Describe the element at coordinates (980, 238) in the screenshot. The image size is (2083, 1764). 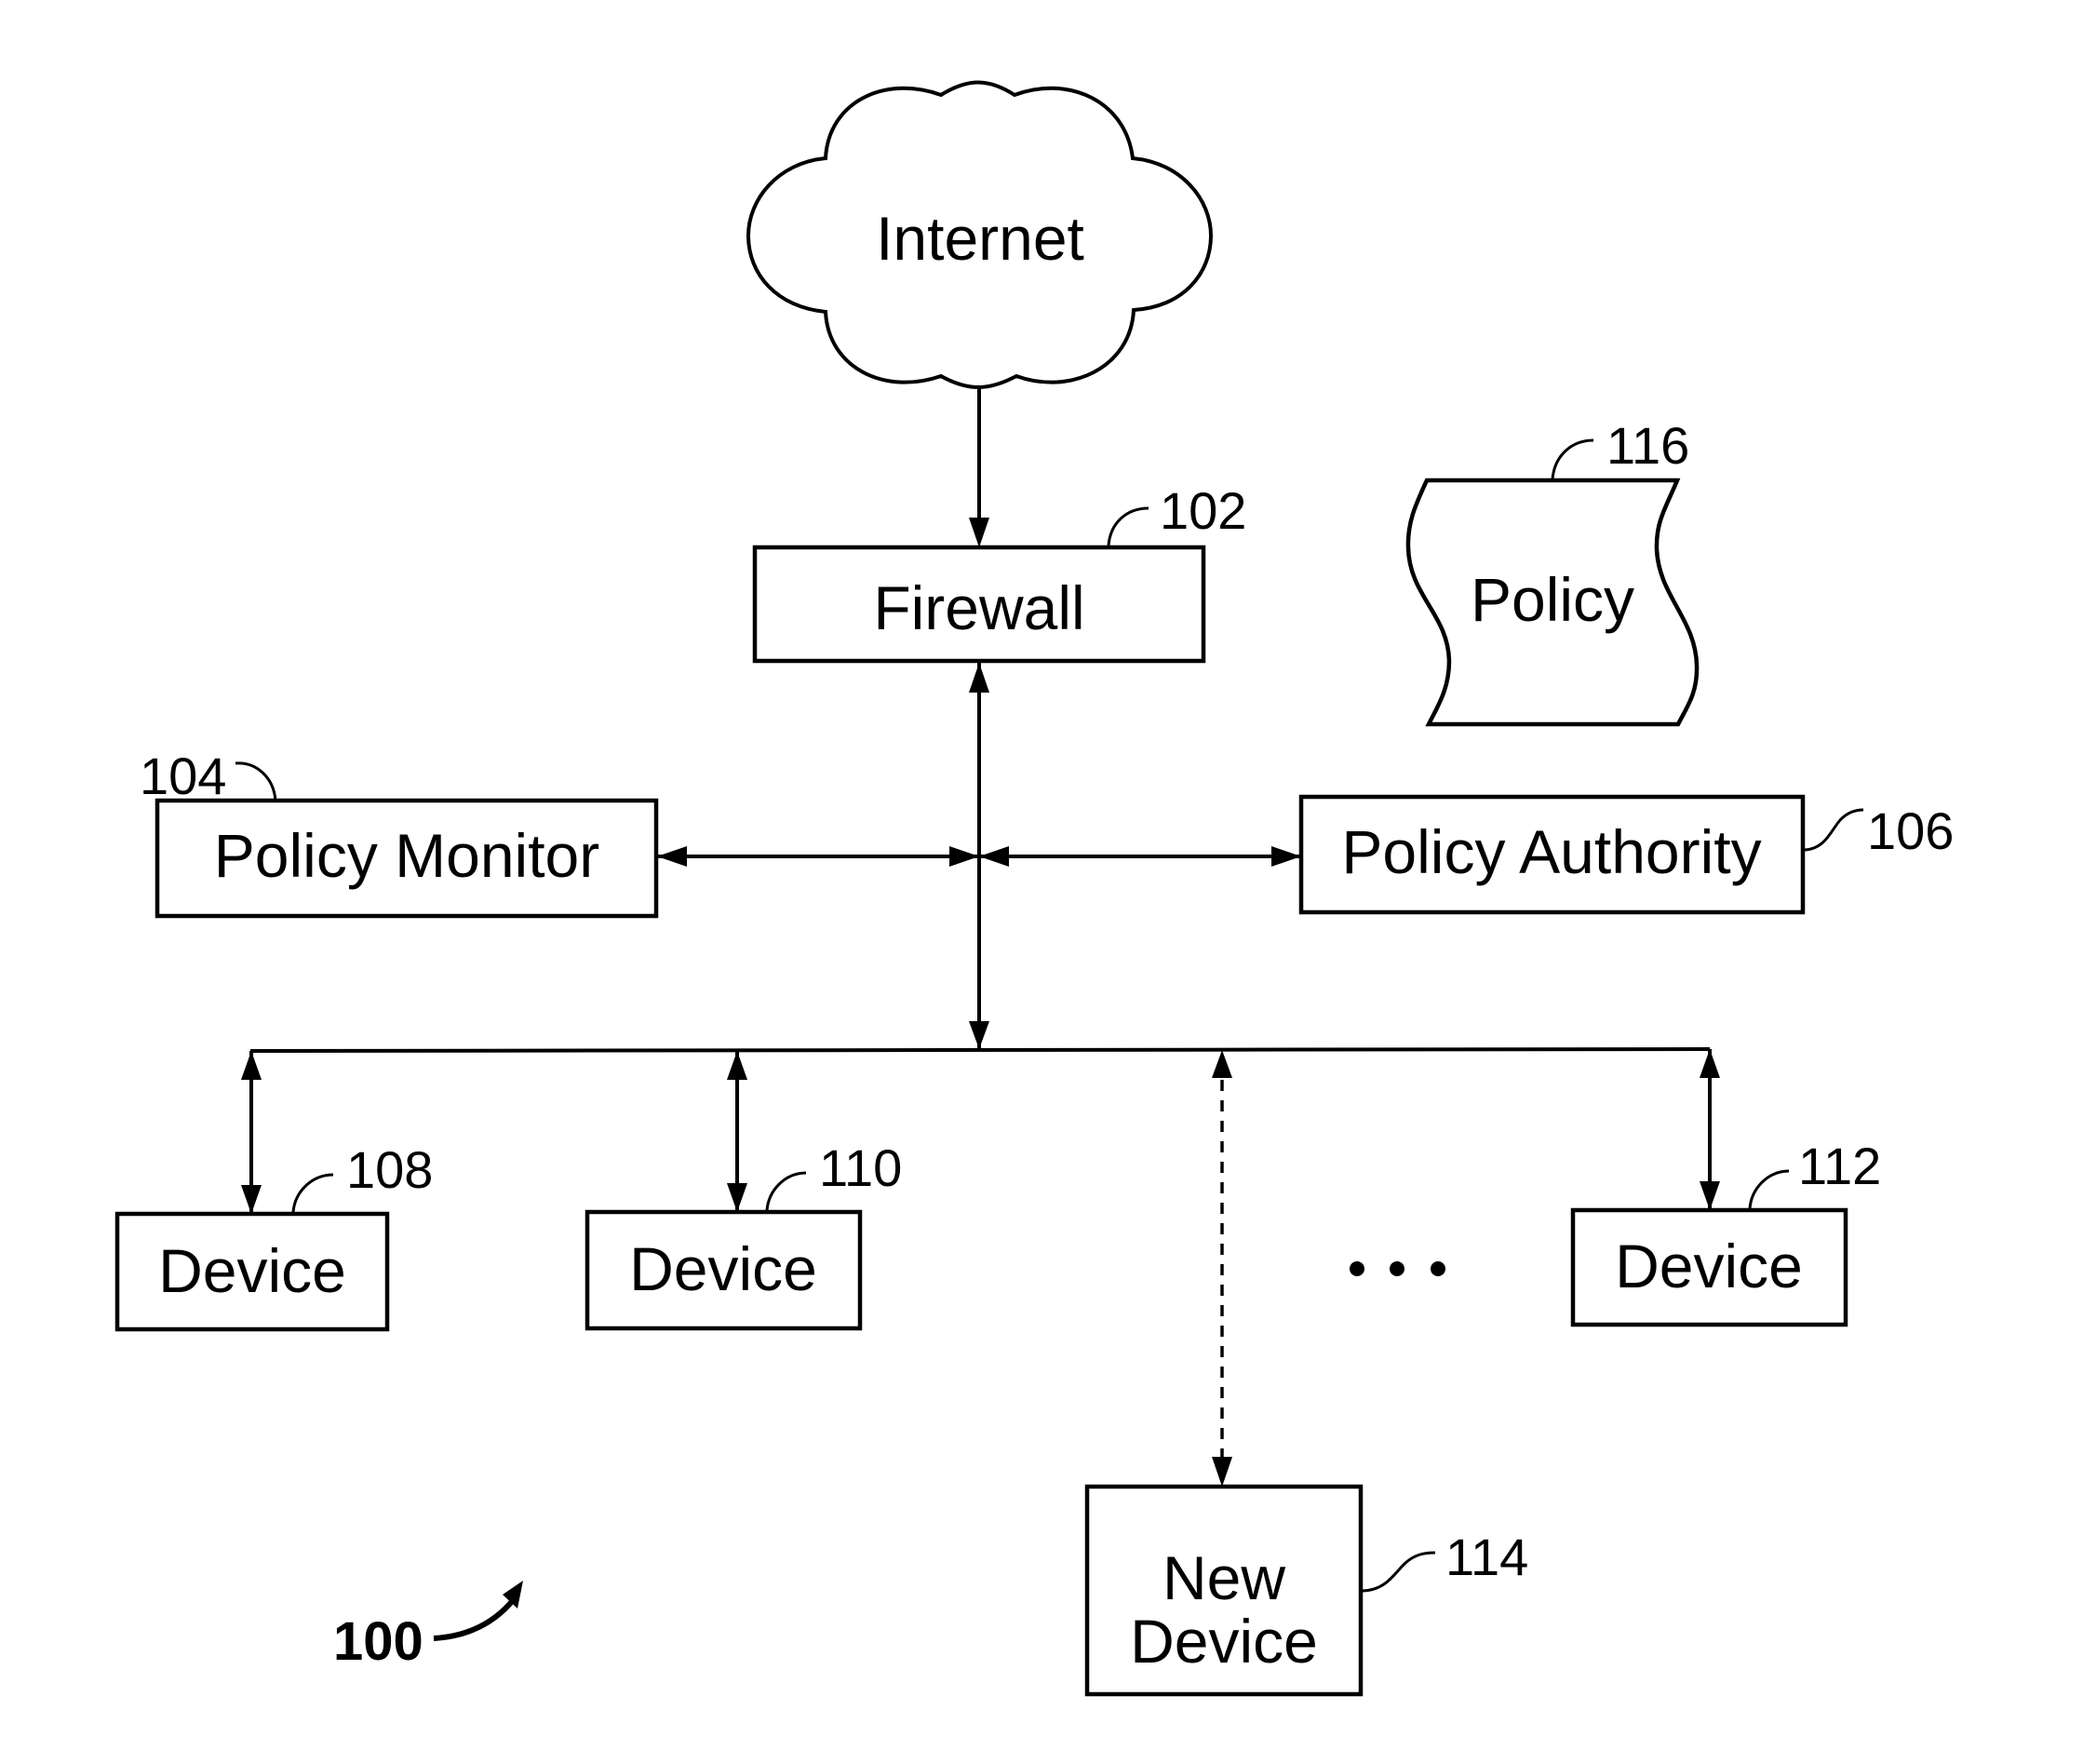
I see `internet-label: Internet` at that location.